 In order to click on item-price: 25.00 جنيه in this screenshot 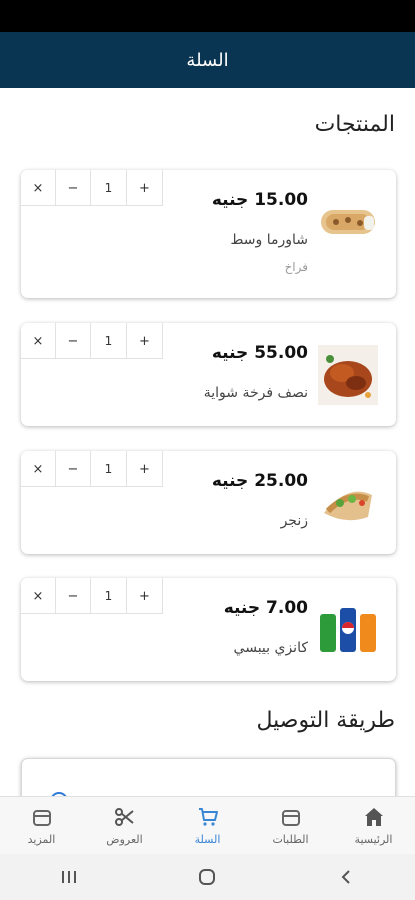, I will do `click(259, 481)`.